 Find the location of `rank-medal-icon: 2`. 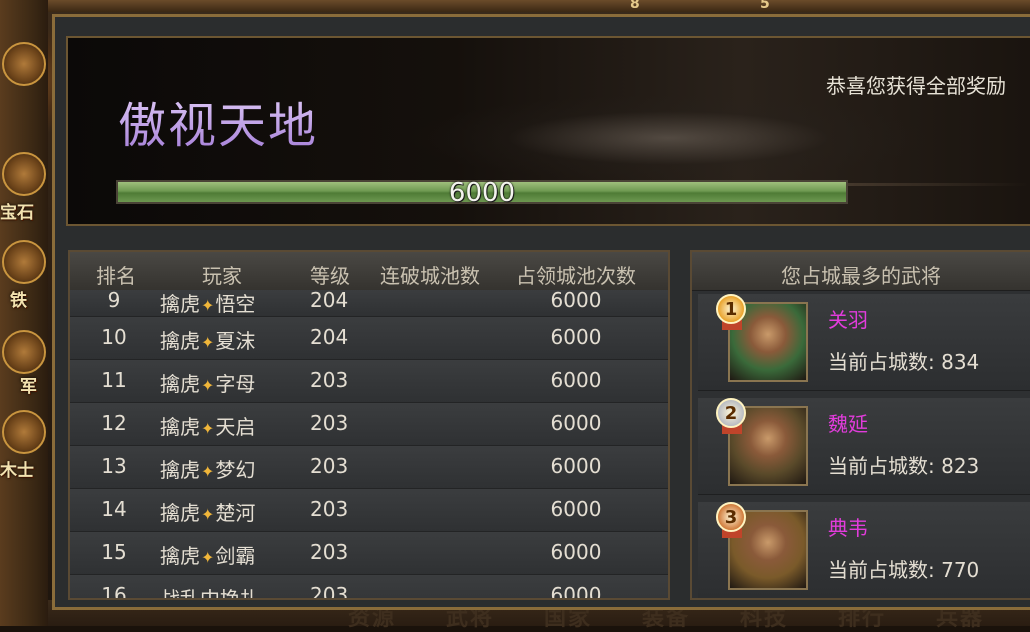

rank-medal-icon: 2 is located at coordinates (731, 413).